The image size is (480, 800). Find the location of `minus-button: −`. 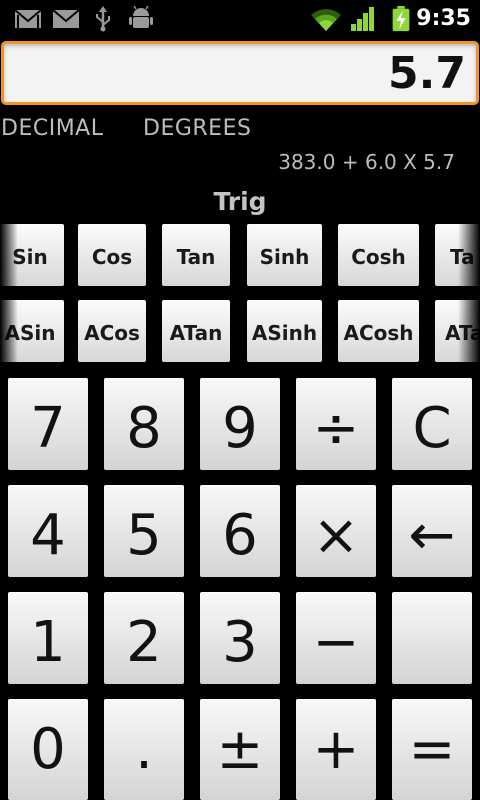

minus-button: − is located at coordinates (336, 638).